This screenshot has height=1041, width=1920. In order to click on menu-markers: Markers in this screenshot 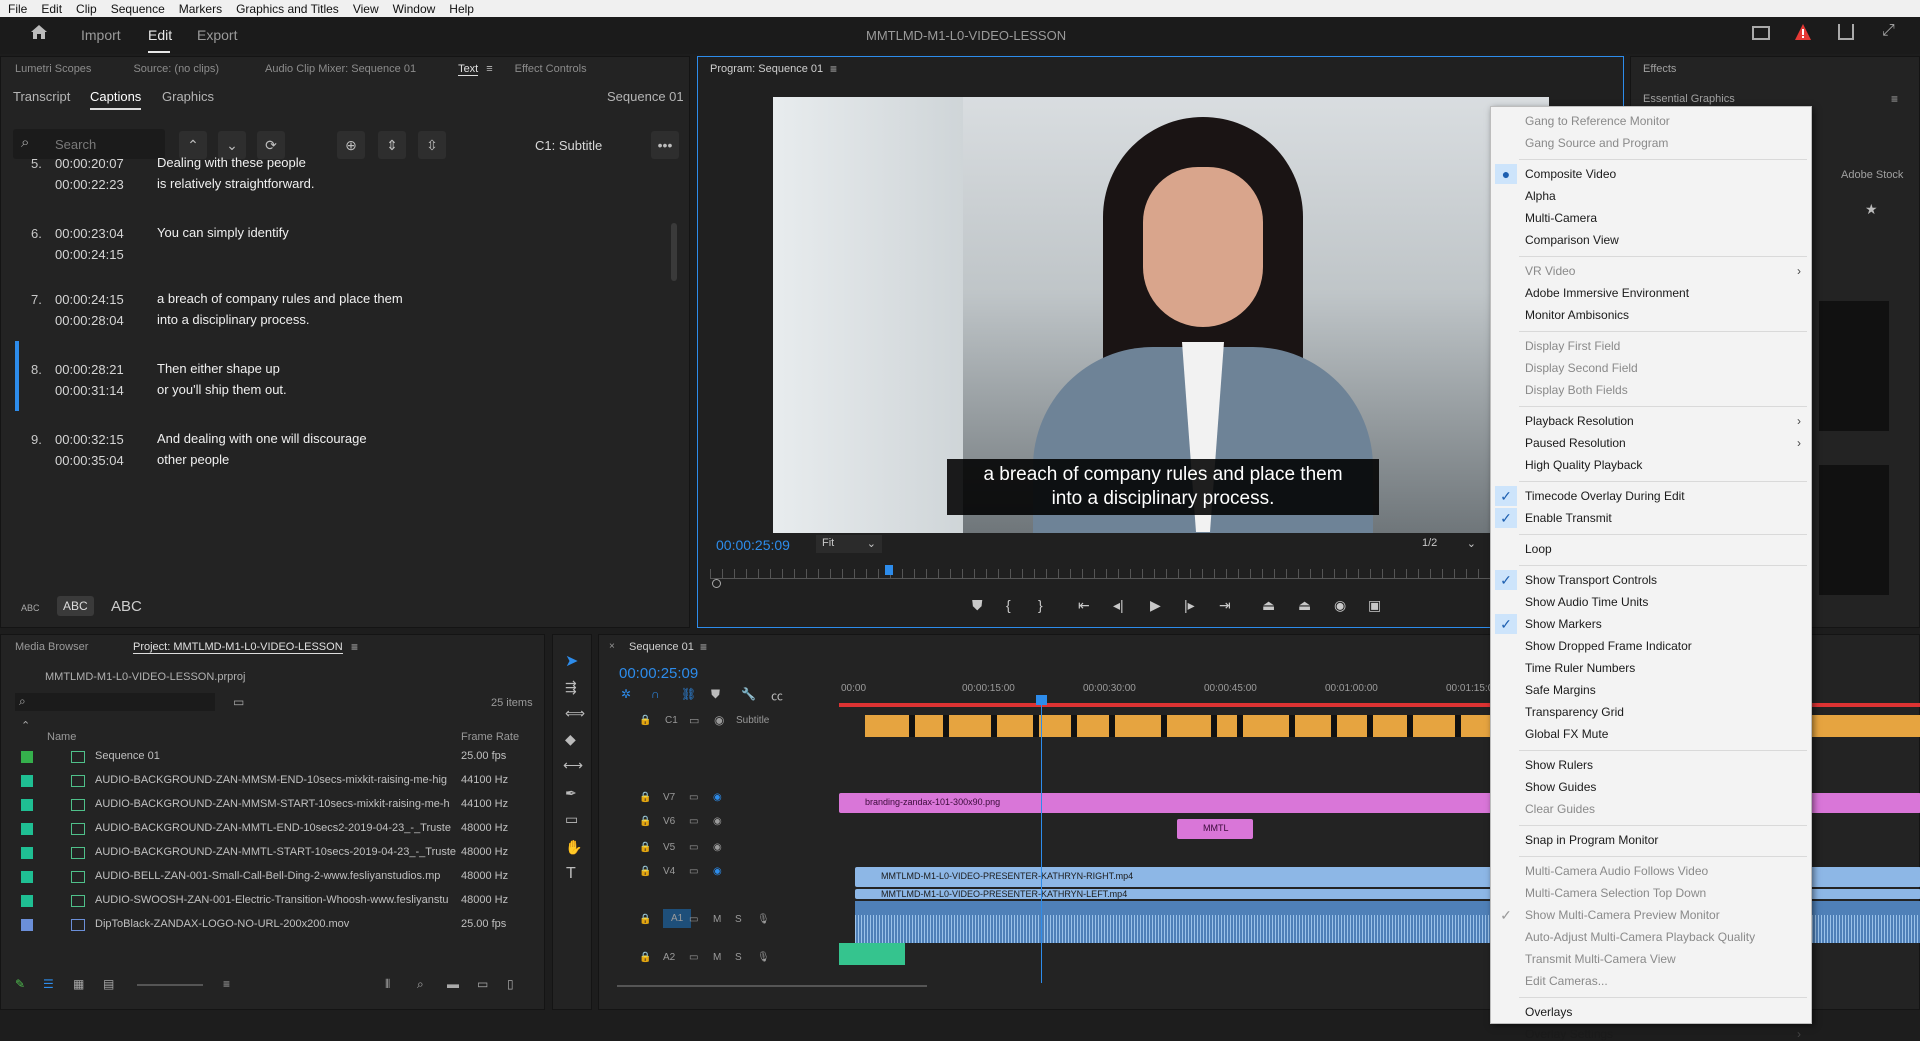, I will do `click(200, 9)`.